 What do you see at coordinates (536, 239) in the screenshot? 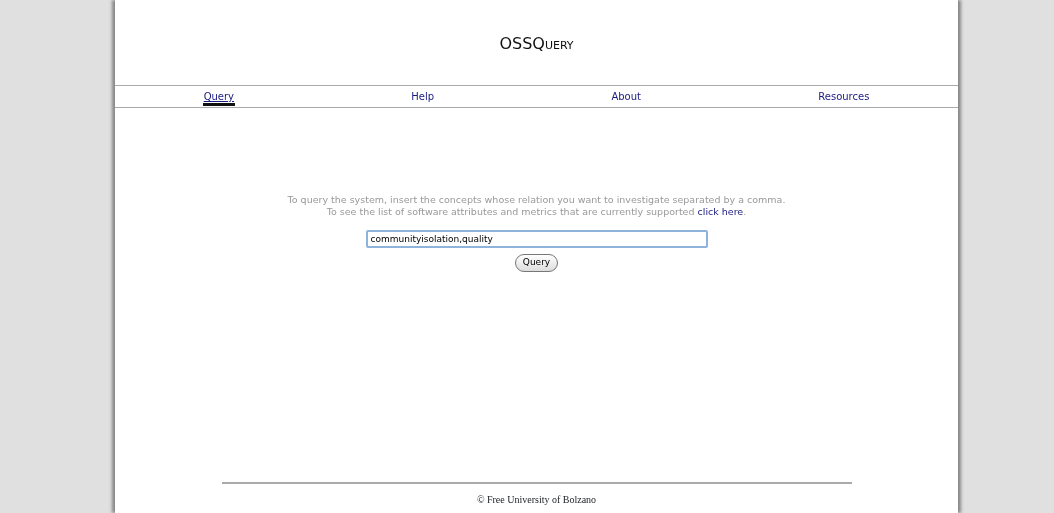
I see `query-field: communityisolation,quality` at bounding box center [536, 239].